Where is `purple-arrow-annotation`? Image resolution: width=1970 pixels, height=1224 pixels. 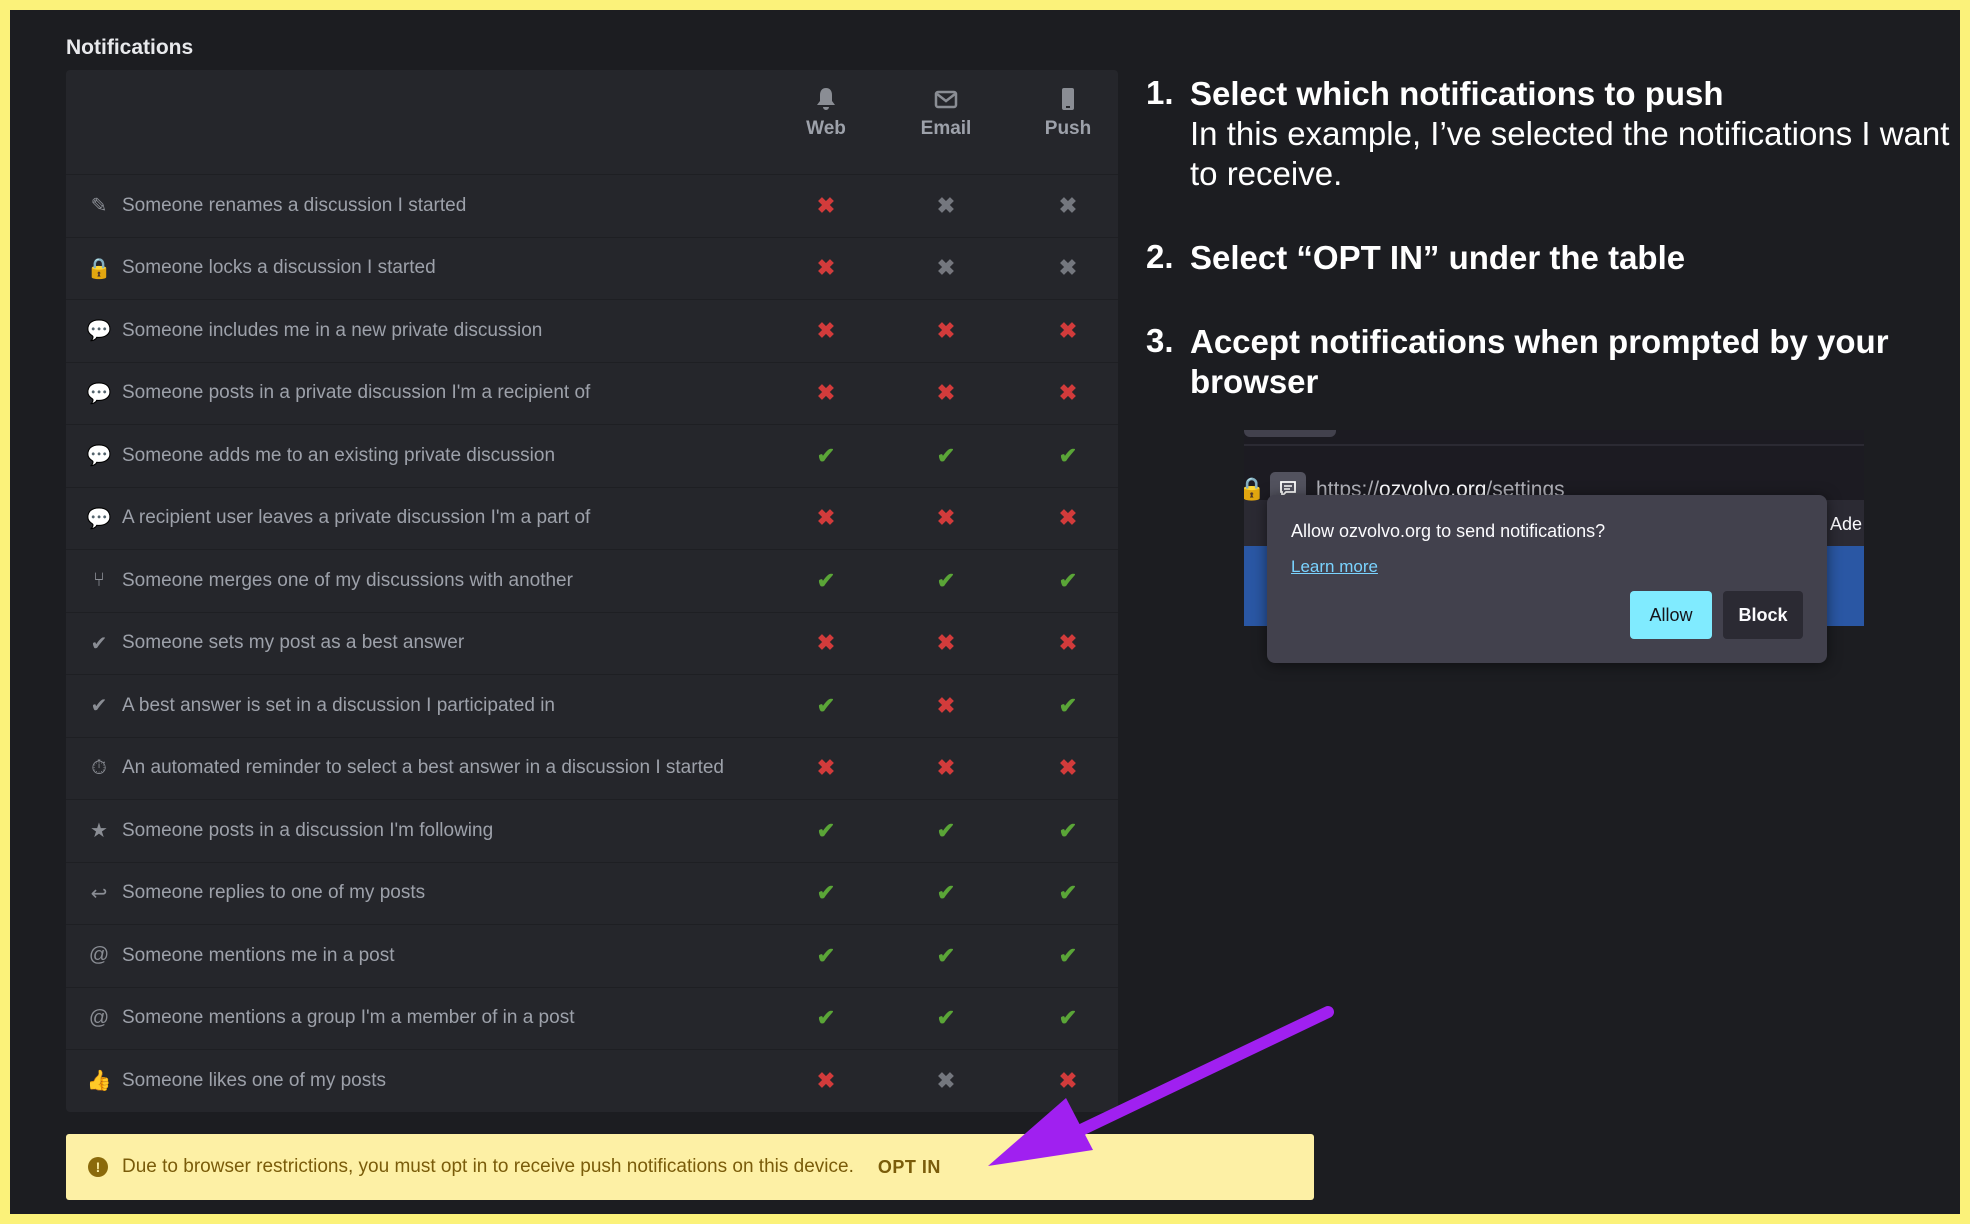
purple-arrow-annotation is located at coordinates (1161, 1086).